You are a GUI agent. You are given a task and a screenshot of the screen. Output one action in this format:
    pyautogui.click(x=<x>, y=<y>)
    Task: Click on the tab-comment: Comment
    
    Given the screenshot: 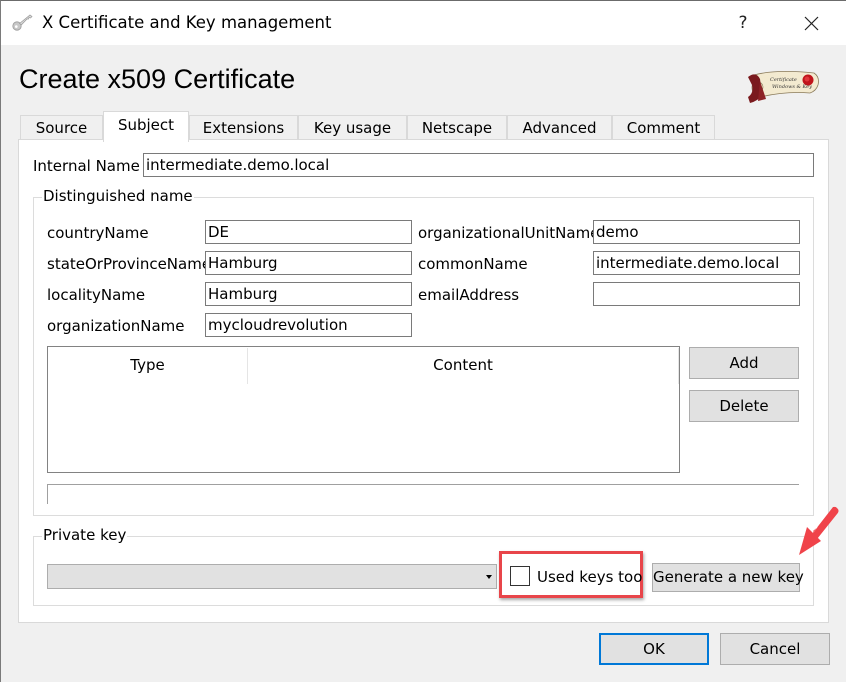 What is the action you would take?
    pyautogui.click(x=663, y=128)
    